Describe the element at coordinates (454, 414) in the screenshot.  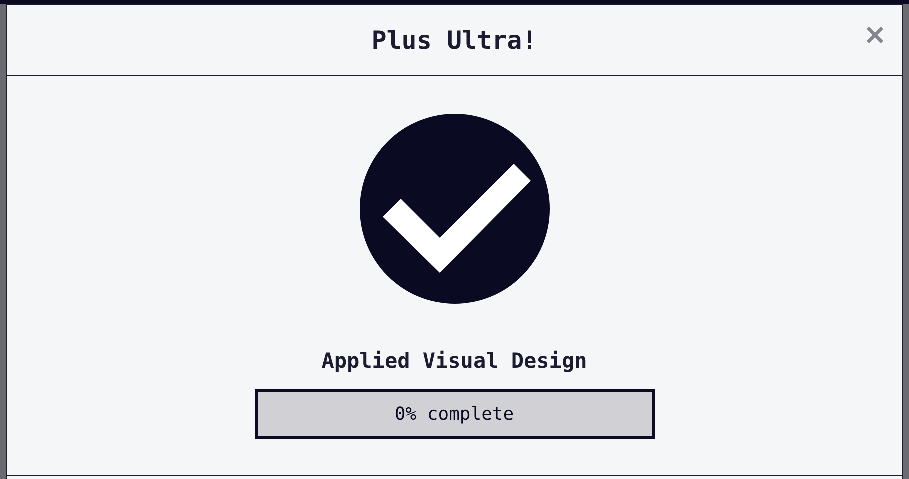
I see `progress-label: 0% complete` at that location.